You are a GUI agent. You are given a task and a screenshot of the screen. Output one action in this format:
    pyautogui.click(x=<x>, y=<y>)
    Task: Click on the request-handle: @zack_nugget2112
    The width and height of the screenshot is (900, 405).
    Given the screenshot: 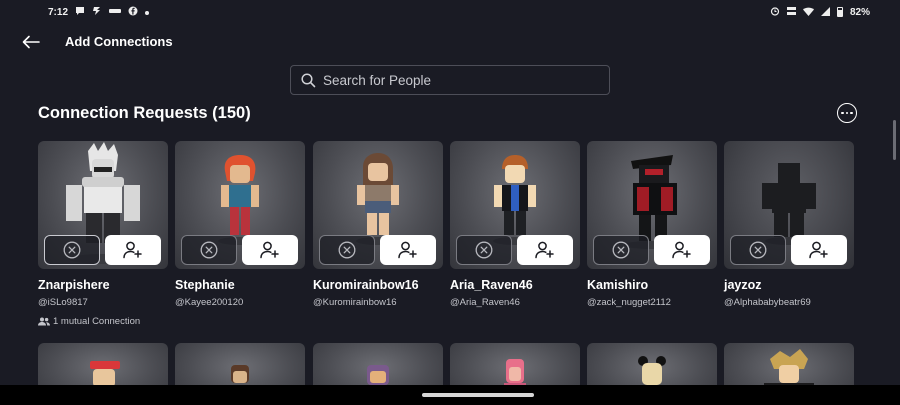 What is the action you would take?
    pyautogui.click(x=629, y=302)
    